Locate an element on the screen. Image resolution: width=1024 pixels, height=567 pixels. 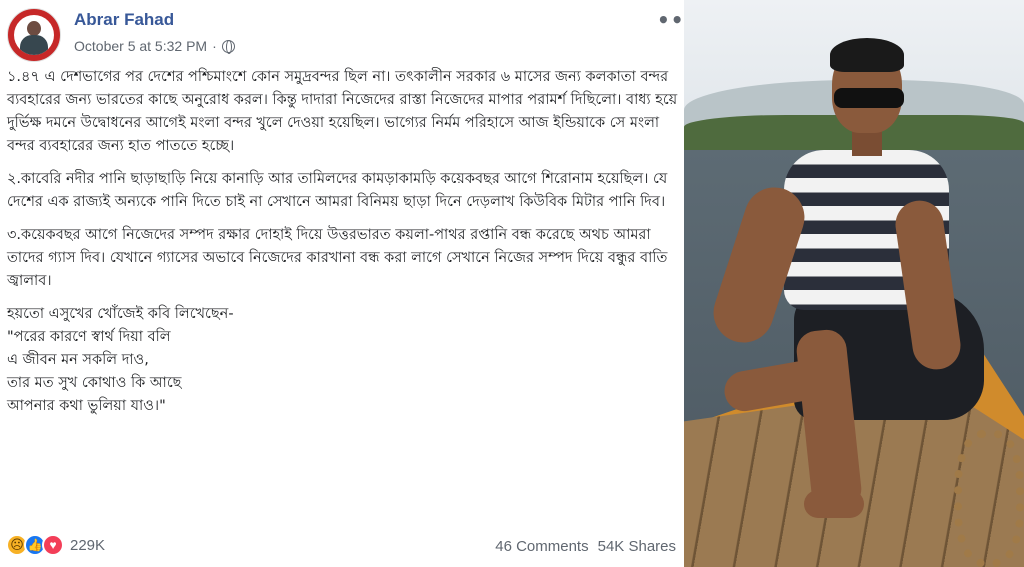
globe-icon is located at coordinates (228, 46).